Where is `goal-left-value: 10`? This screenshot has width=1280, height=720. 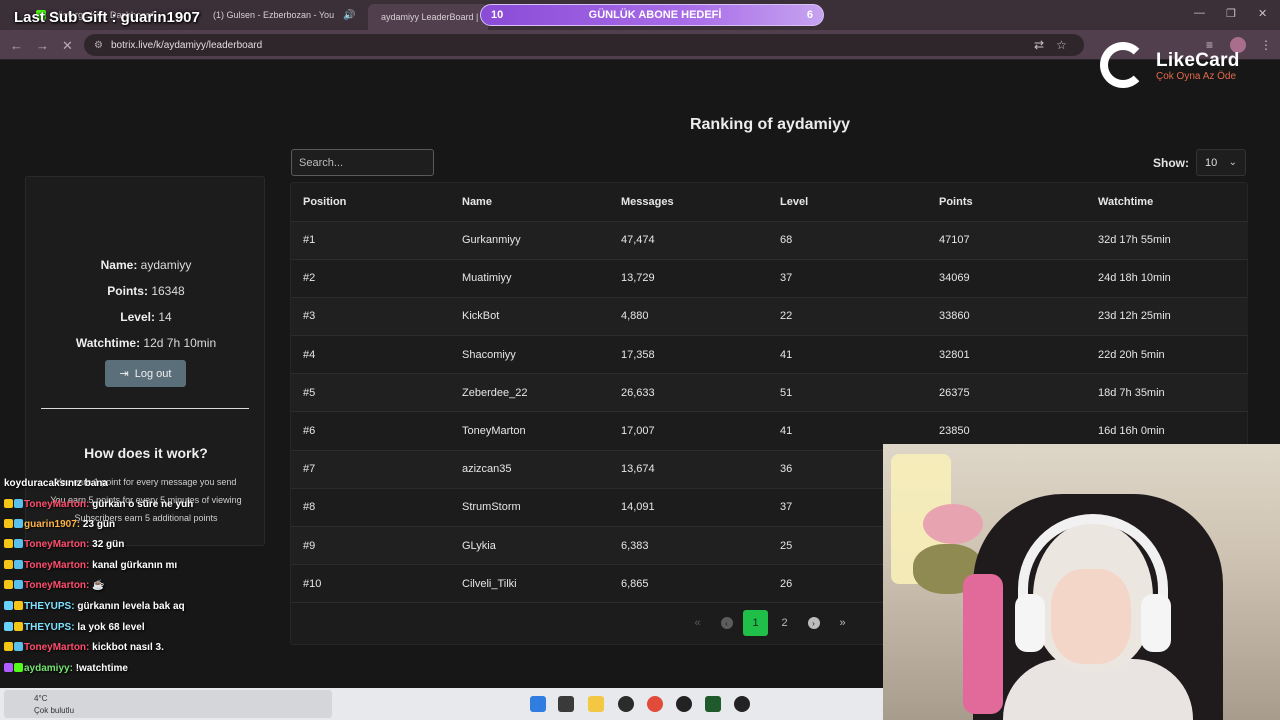
goal-left-value: 10 is located at coordinates (497, 15).